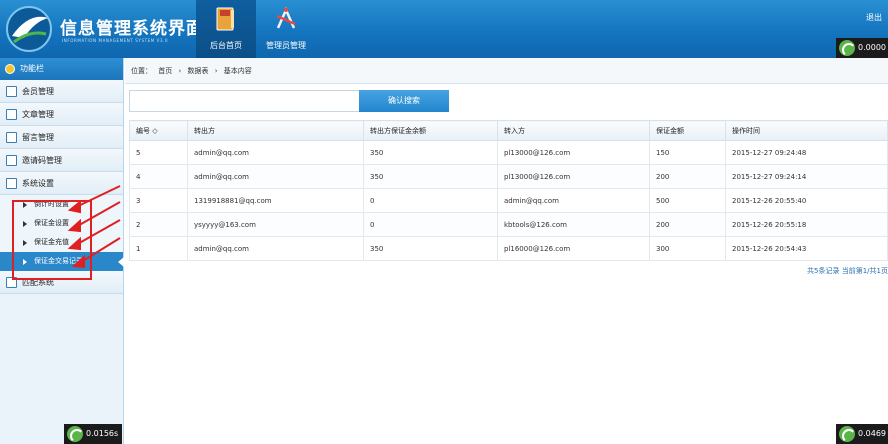 The image size is (888, 444). I want to click on sidebar-item-messages: 留言管理, so click(61, 137).